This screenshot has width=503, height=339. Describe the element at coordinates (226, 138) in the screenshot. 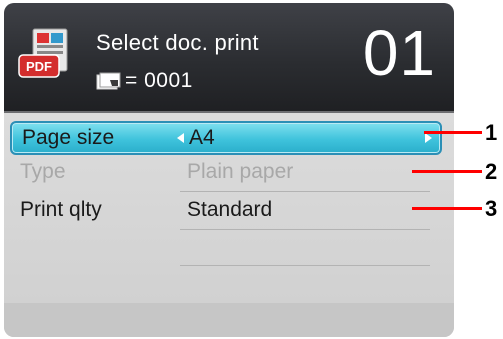

I see `menu-row-page-size: Page size A4` at that location.